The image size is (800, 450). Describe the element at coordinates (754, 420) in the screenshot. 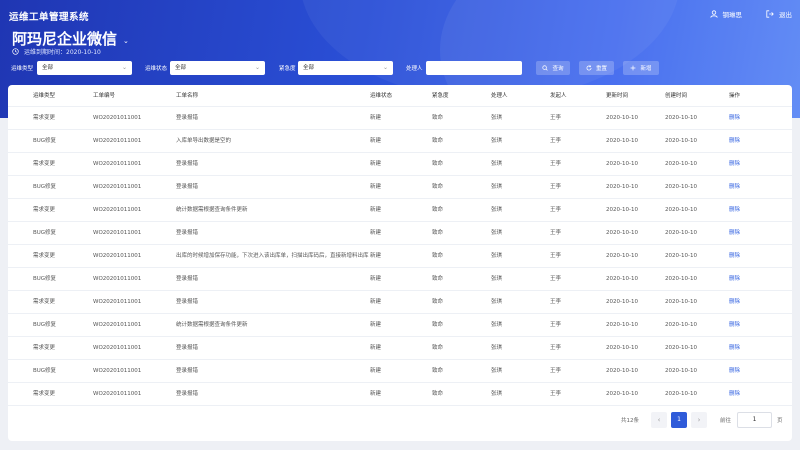

I see `goto-page-input: 1` at that location.